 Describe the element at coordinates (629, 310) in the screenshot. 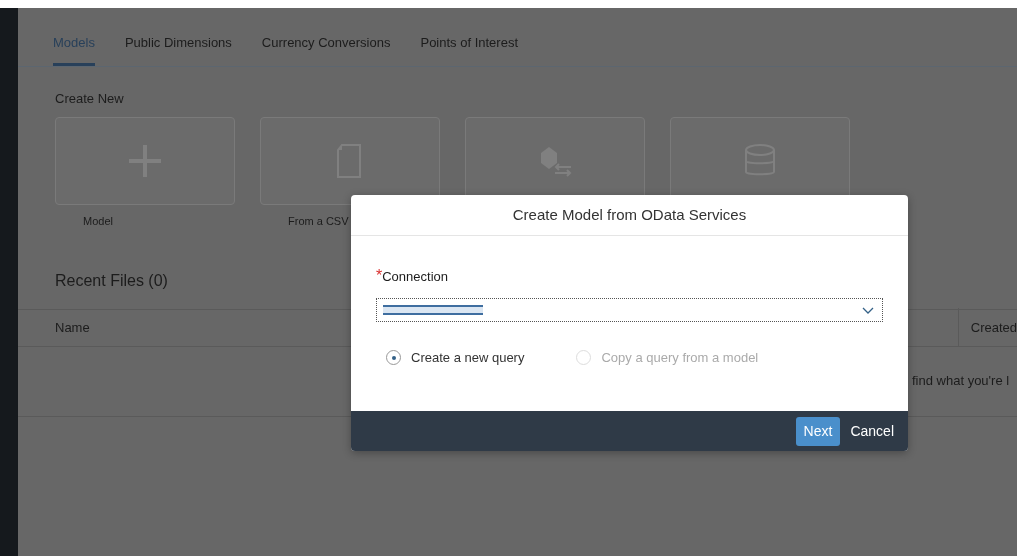

I see `connection-select` at that location.